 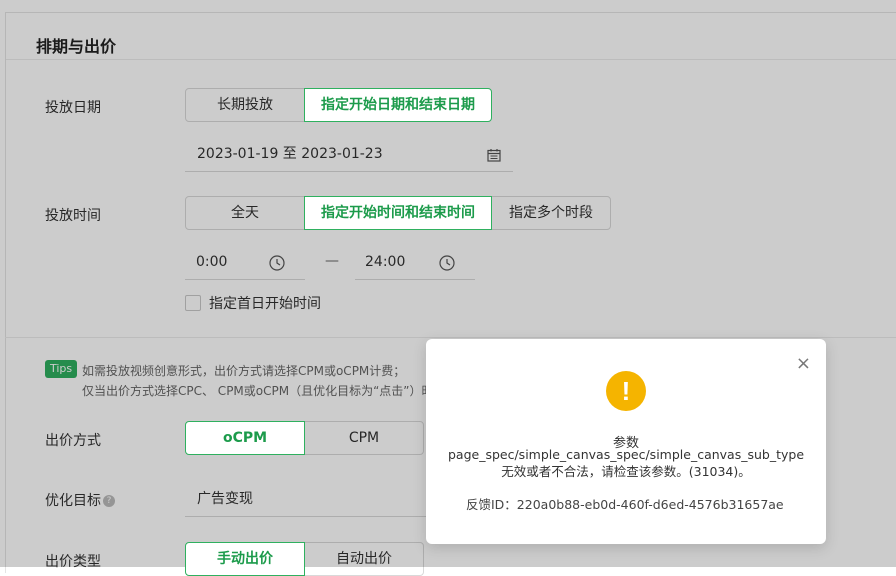 I want to click on dialog-message-line-2: 无效或者不合法，请检查该参数。(31034)。, so click(x=626, y=471).